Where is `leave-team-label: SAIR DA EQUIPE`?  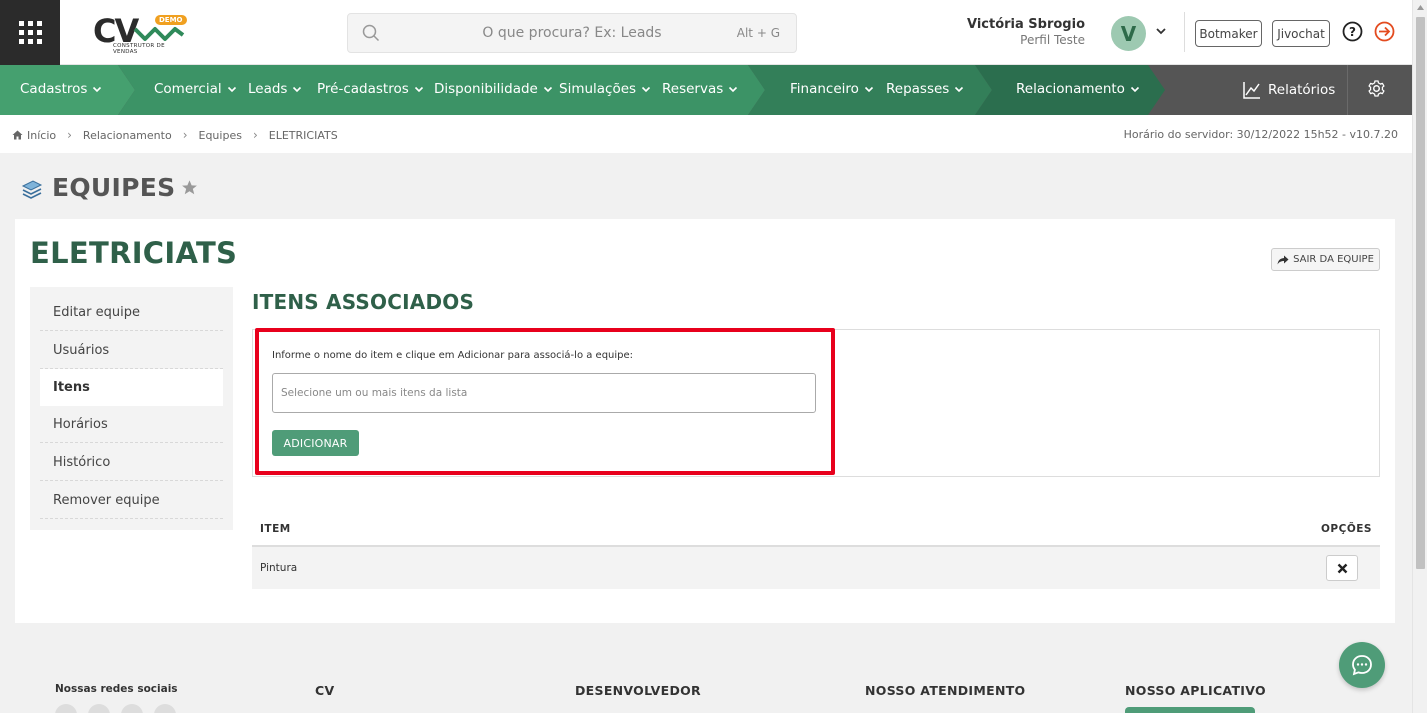
leave-team-label: SAIR DA EQUIPE is located at coordinates (1333, 259).